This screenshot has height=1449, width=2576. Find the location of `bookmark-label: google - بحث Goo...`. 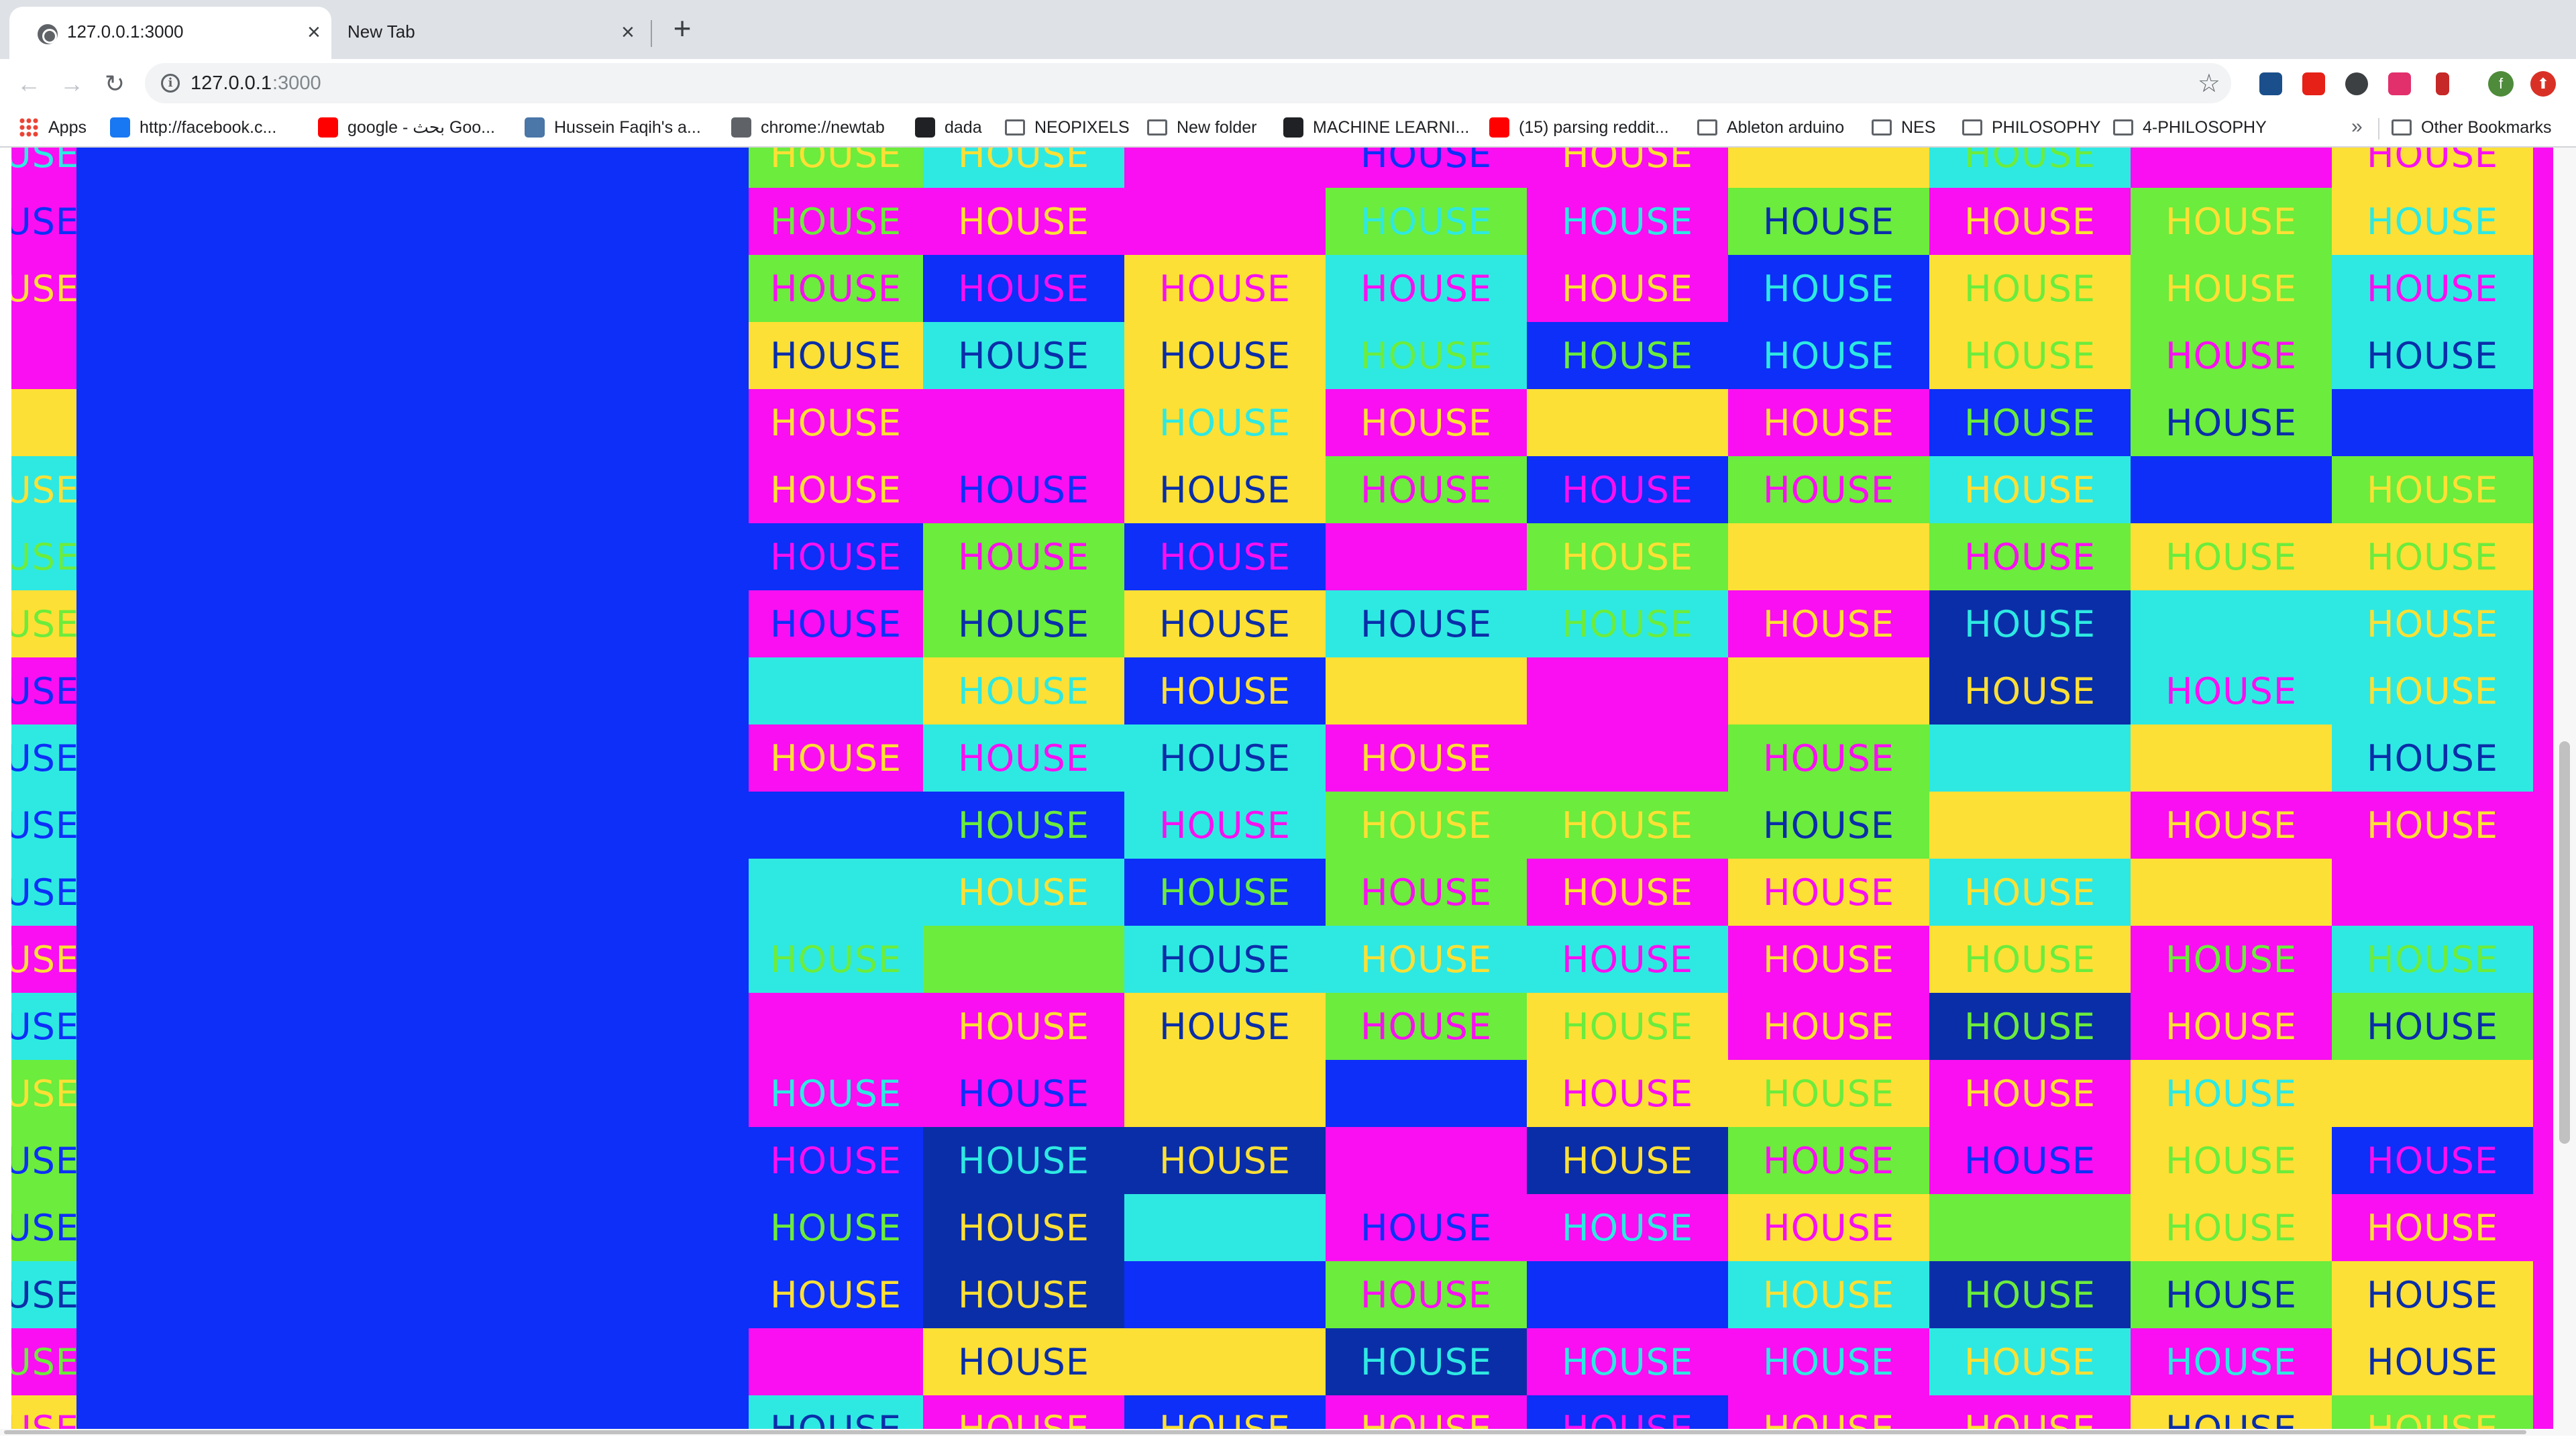

bookmark-label: google - بحث Goo... is located at coordinates (421, 127).